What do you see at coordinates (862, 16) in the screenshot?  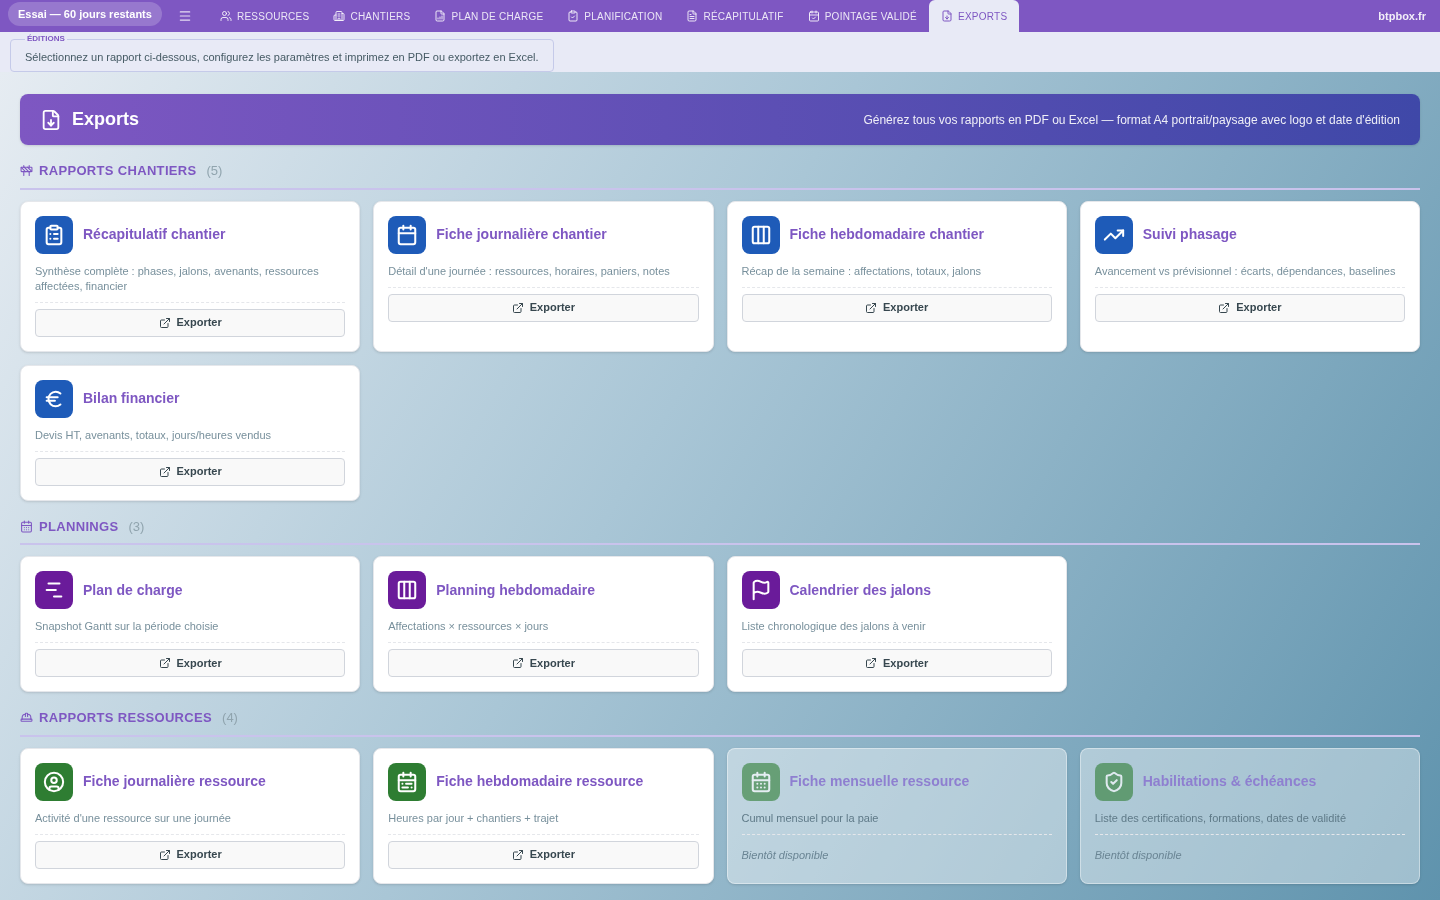 I see `nav-tab: POINTAGE VALIDÉ` at bounding box center [862, 16].